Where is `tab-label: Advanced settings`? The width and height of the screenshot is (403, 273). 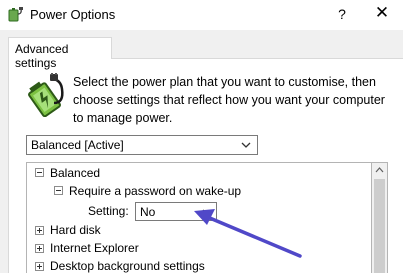
tab-label: Advanced settings is located at coordinates (42, 56).